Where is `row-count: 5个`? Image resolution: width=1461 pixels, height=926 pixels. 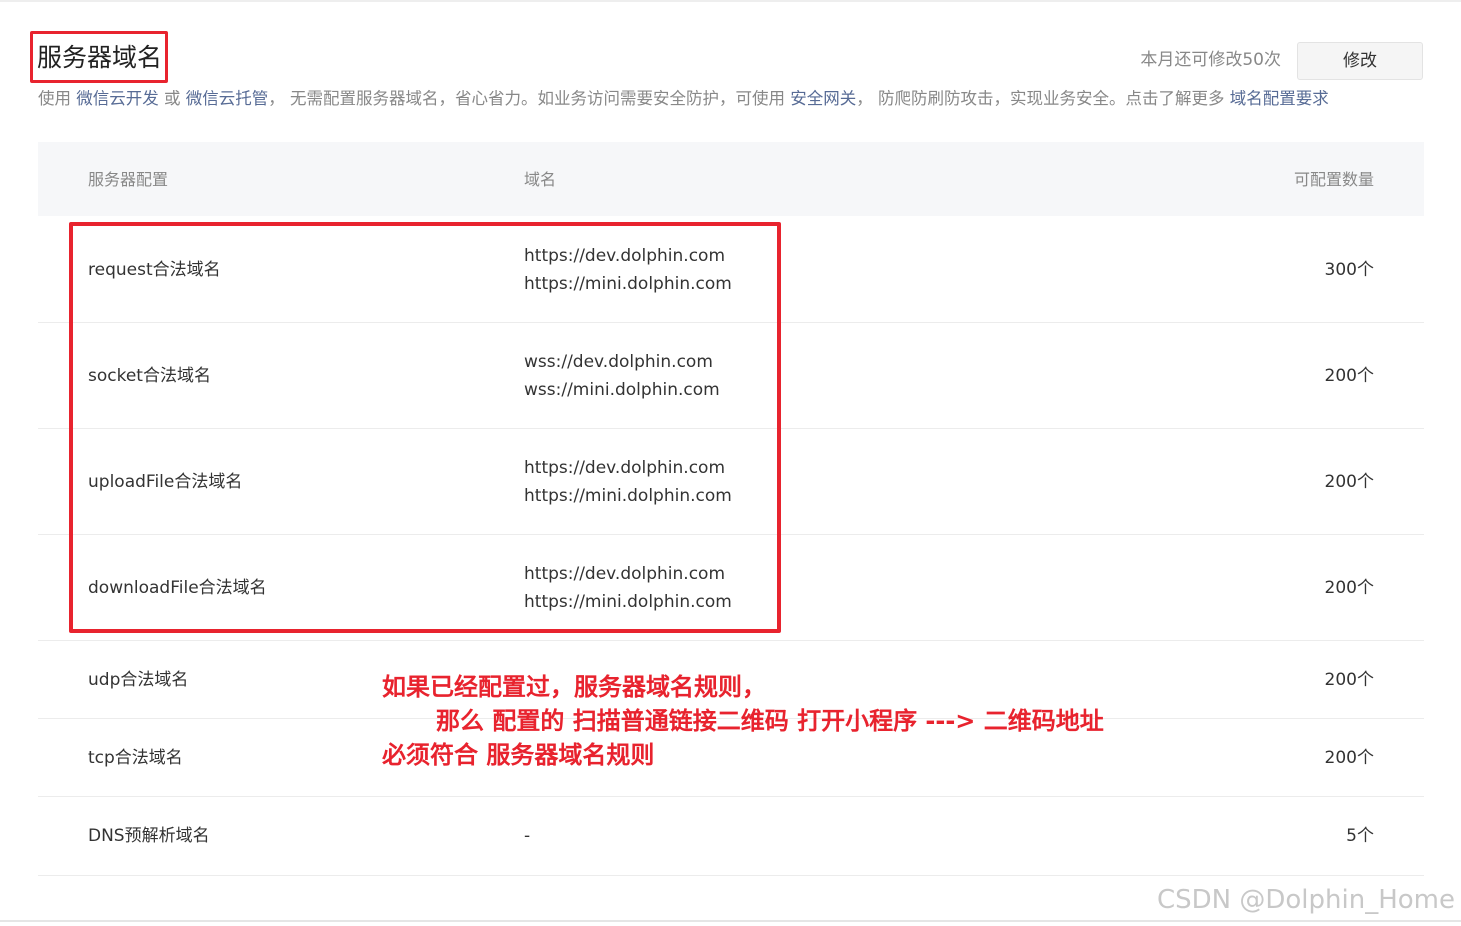
row-count: 5个 is located at coordinates (1360, 836).